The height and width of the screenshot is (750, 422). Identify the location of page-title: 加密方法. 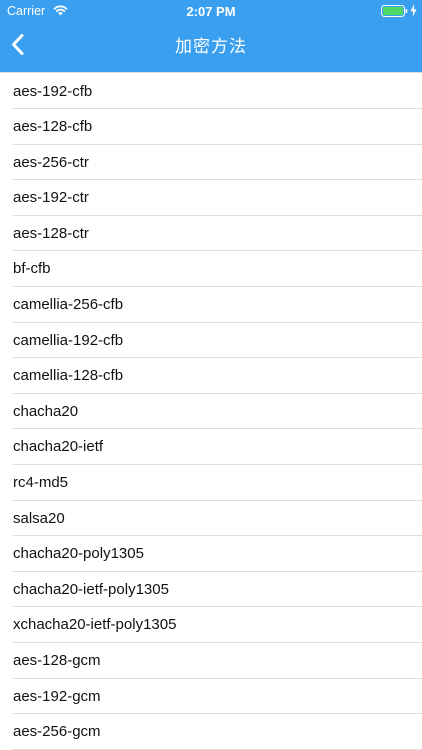
(211, 46).